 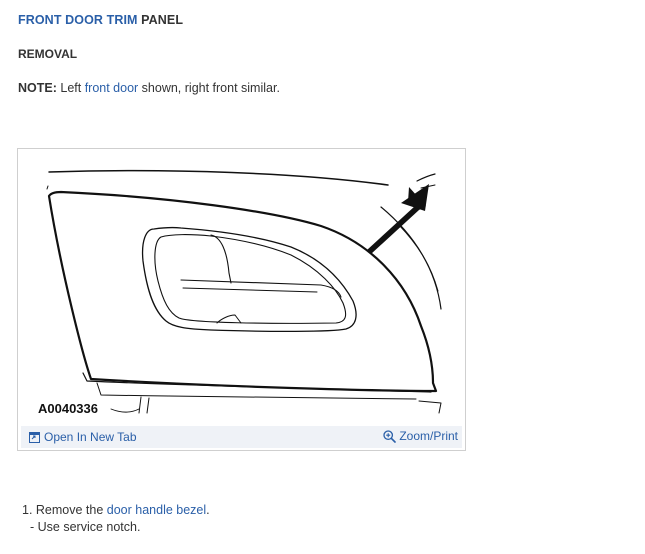 I want to click on substep-1: - Use service notch., so click(x=85, y=527).